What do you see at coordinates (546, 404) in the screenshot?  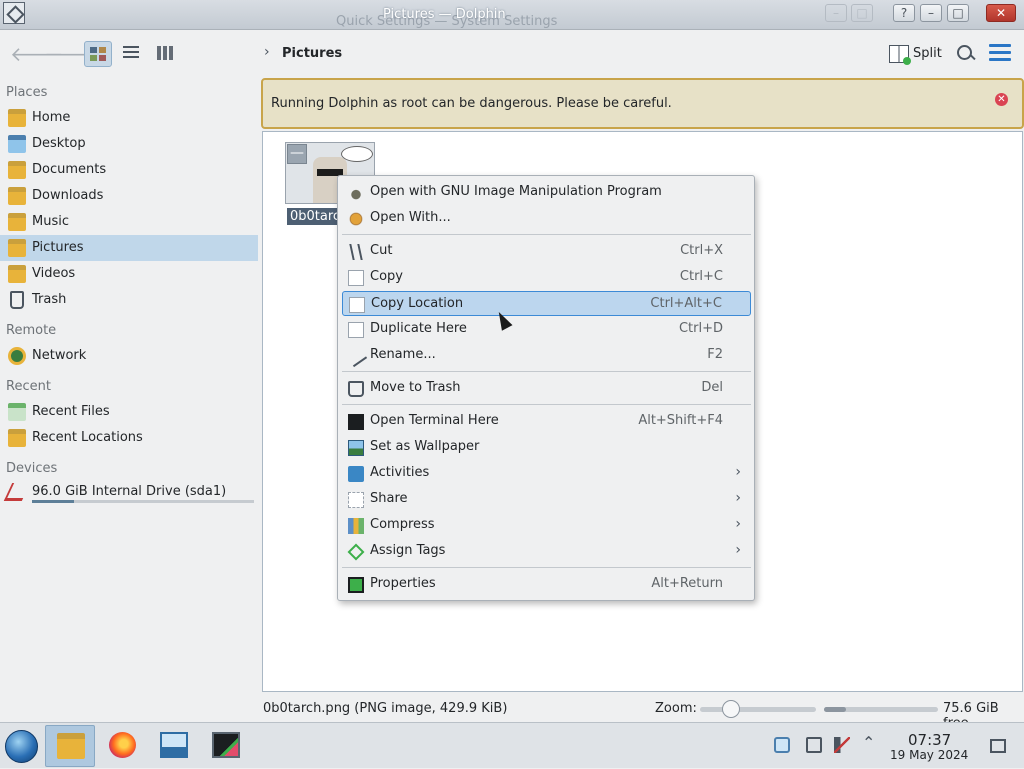 I see `menu-separator` at bounding box center [546, 404].